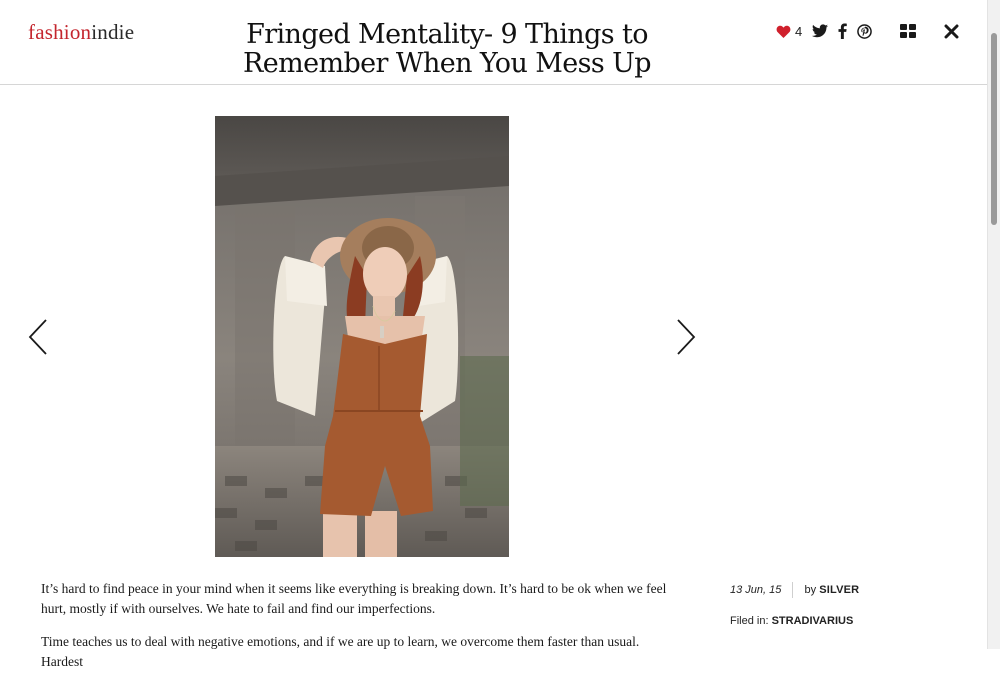 The height and width of the screenshot is (685, 1000). I want to click on post-category: Filed in: STRADIVARIUS, so click(791, 621).